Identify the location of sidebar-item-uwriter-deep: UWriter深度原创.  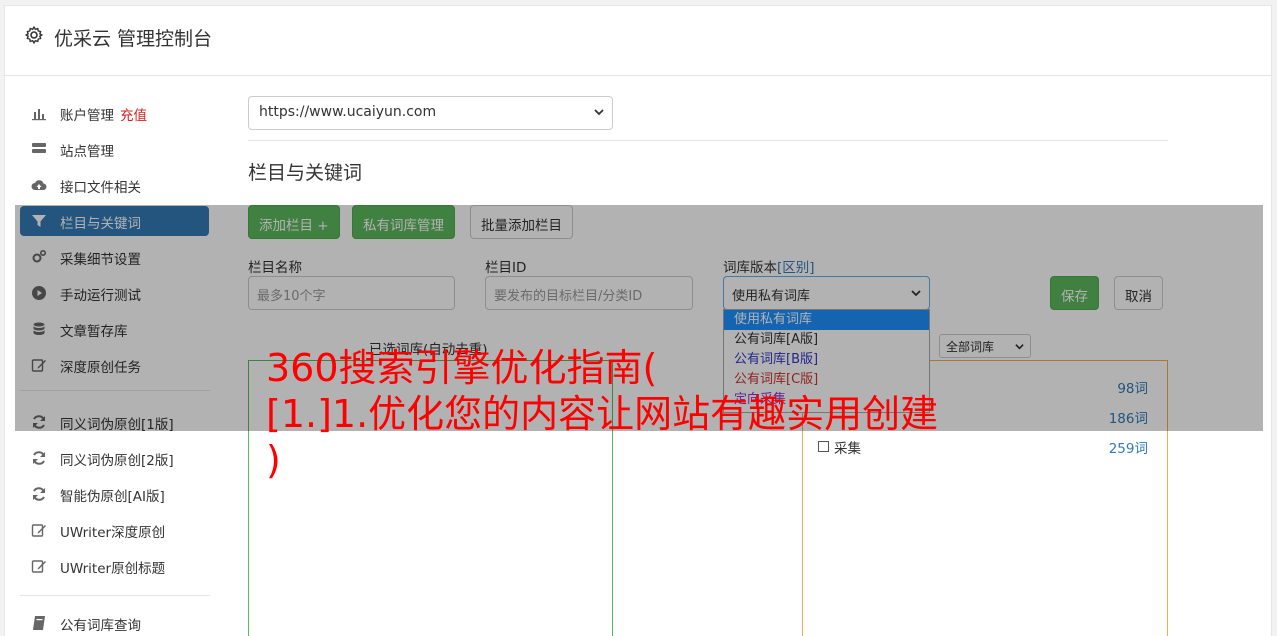
(114, 530).